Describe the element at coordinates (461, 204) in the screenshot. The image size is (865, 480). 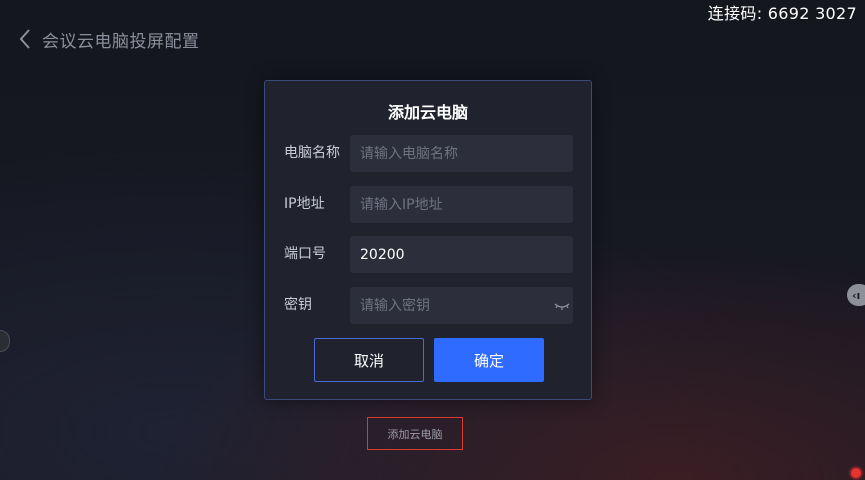
I see `ip-address-input` at that location.